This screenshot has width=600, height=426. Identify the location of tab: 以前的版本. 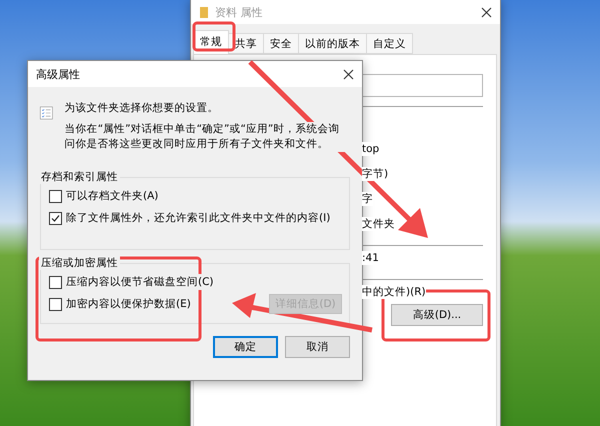
(332, 43).